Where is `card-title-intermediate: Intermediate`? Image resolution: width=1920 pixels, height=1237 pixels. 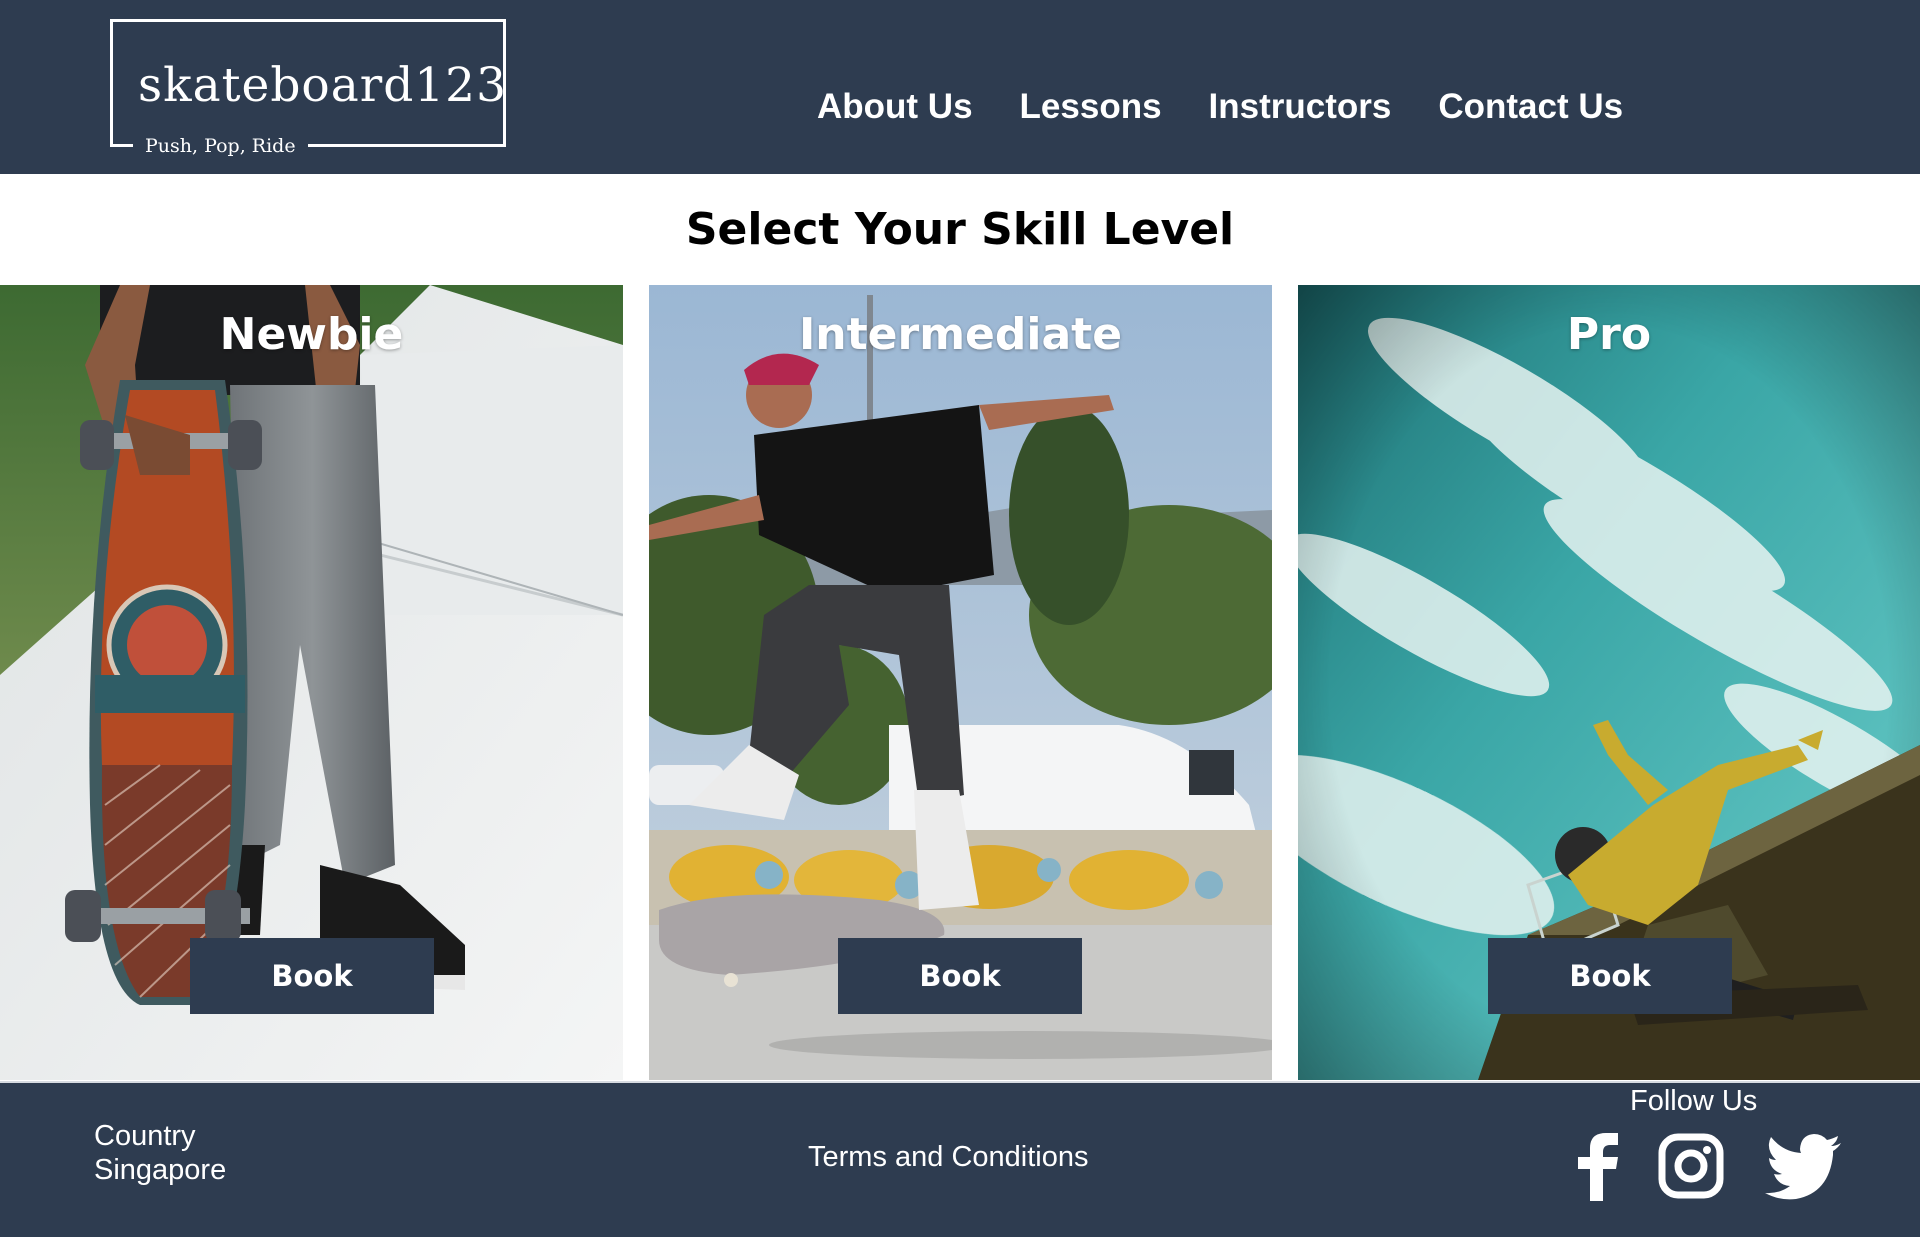 card-title-intermediate: Intermediate is located at coordinates (960, 334).